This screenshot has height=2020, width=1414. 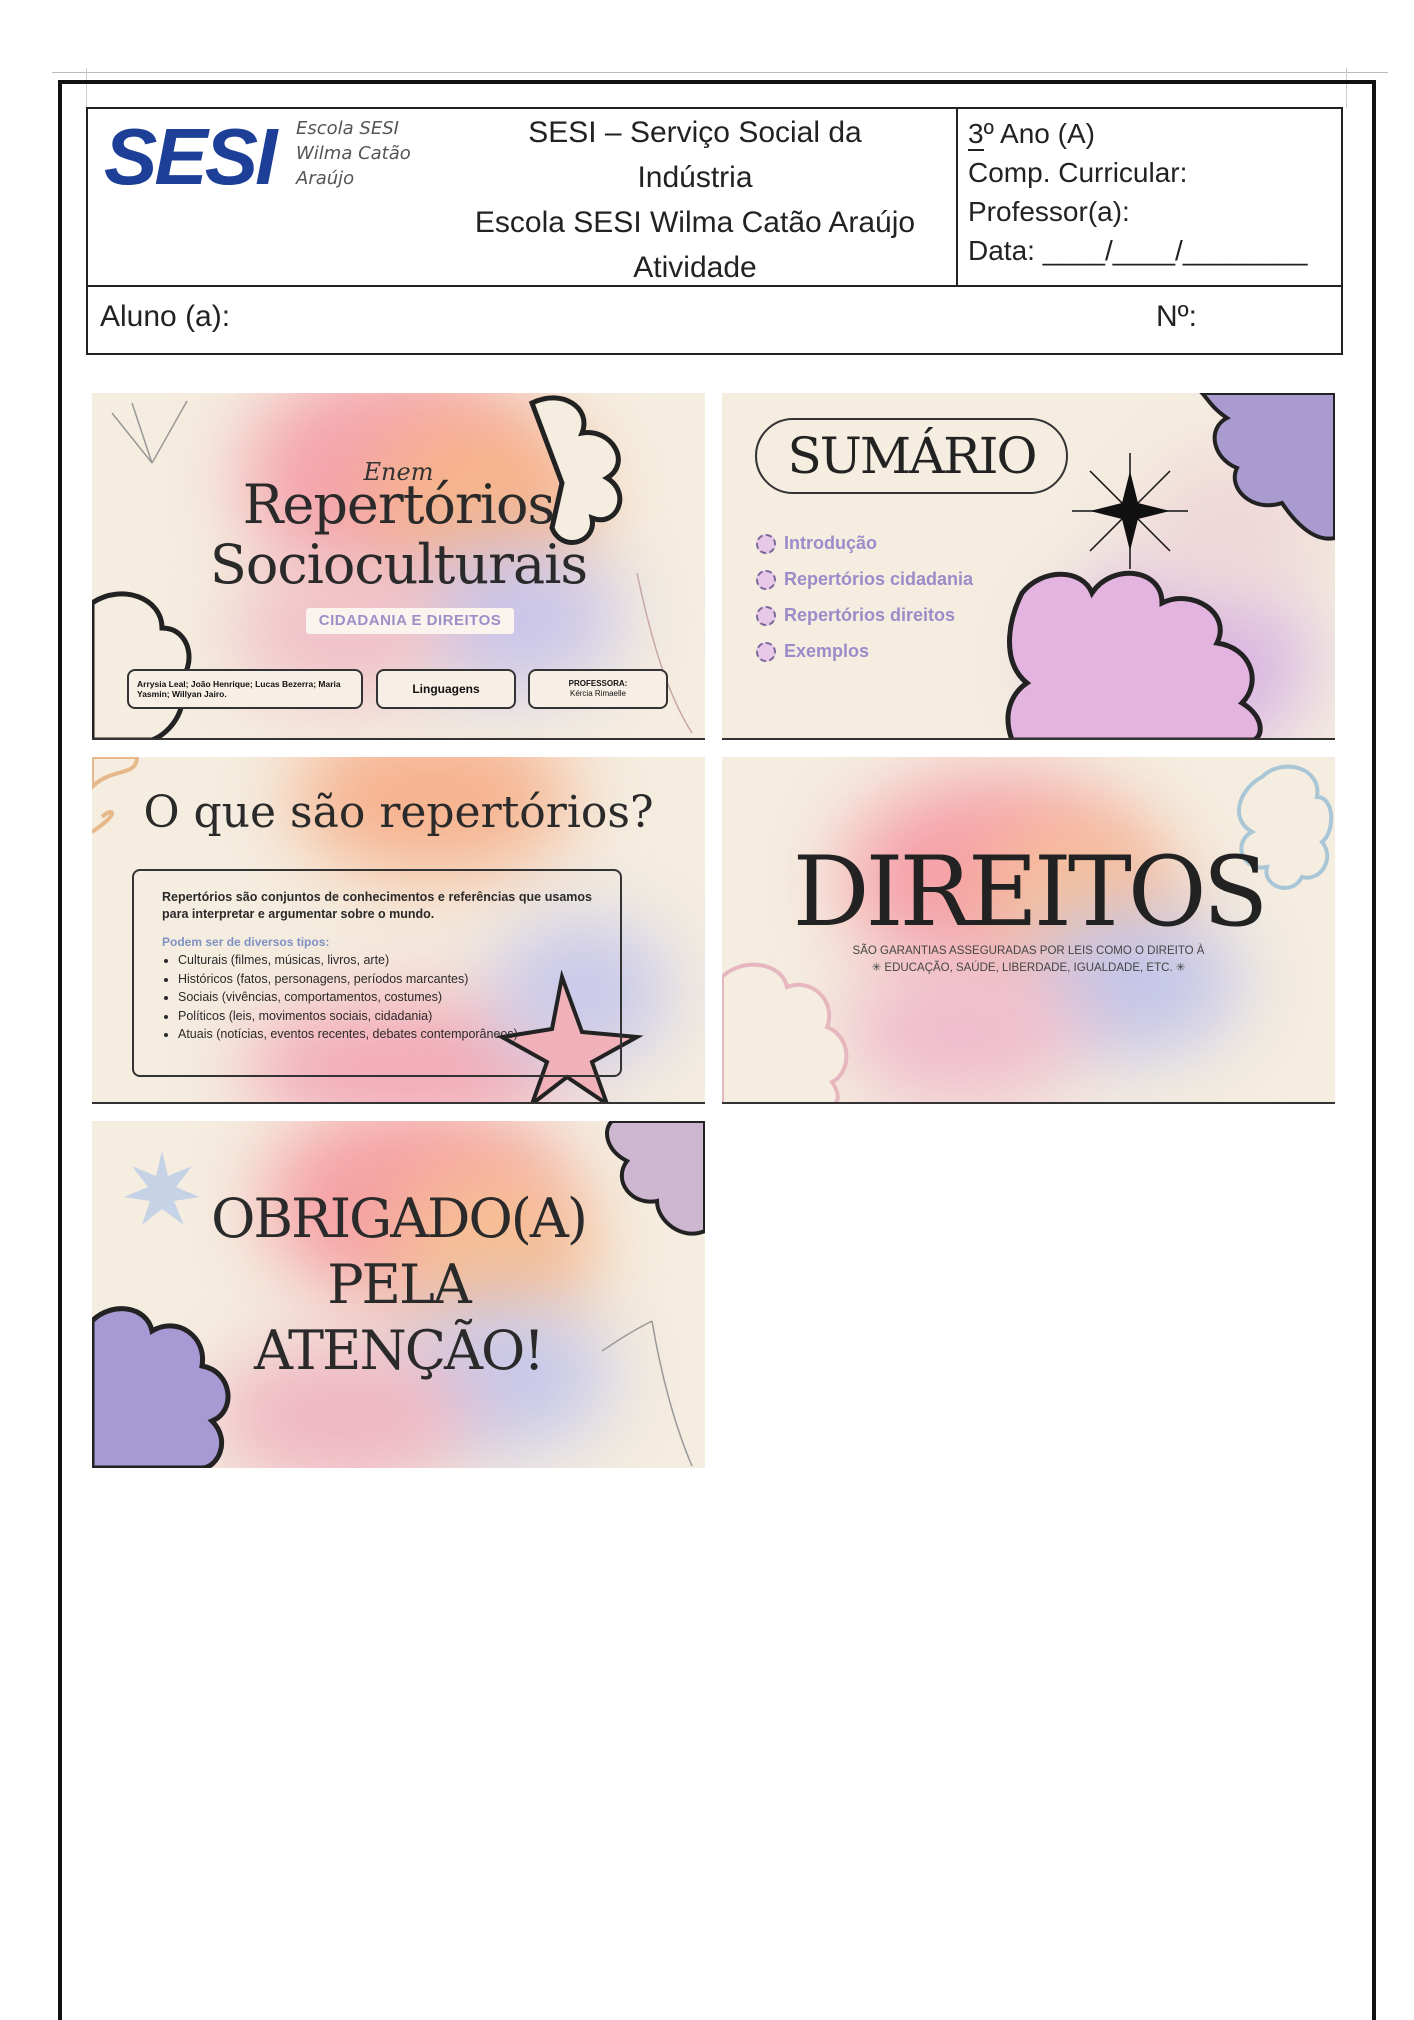 What do you see at coordinates (1031, 134) in the screenshot?
I see `year-field: 3º Ano (A)` at bounding box center [1031, 134].